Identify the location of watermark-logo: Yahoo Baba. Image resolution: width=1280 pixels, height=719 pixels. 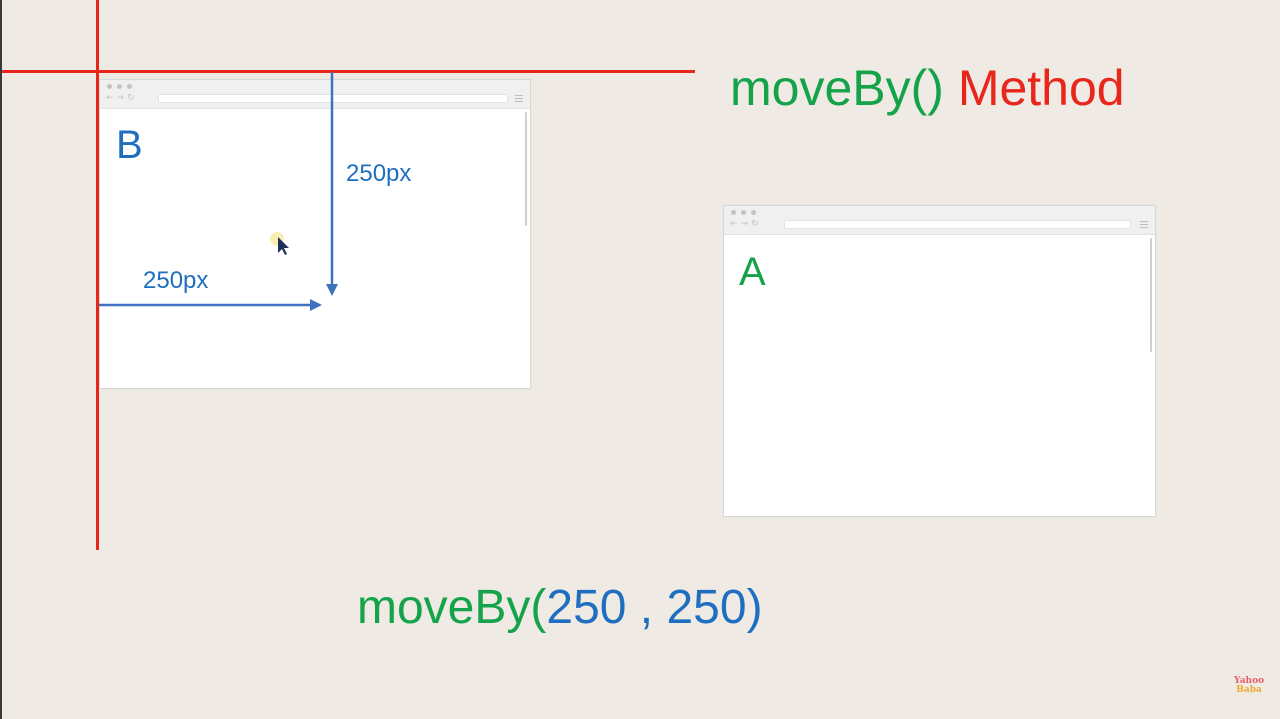
(1249, 686).